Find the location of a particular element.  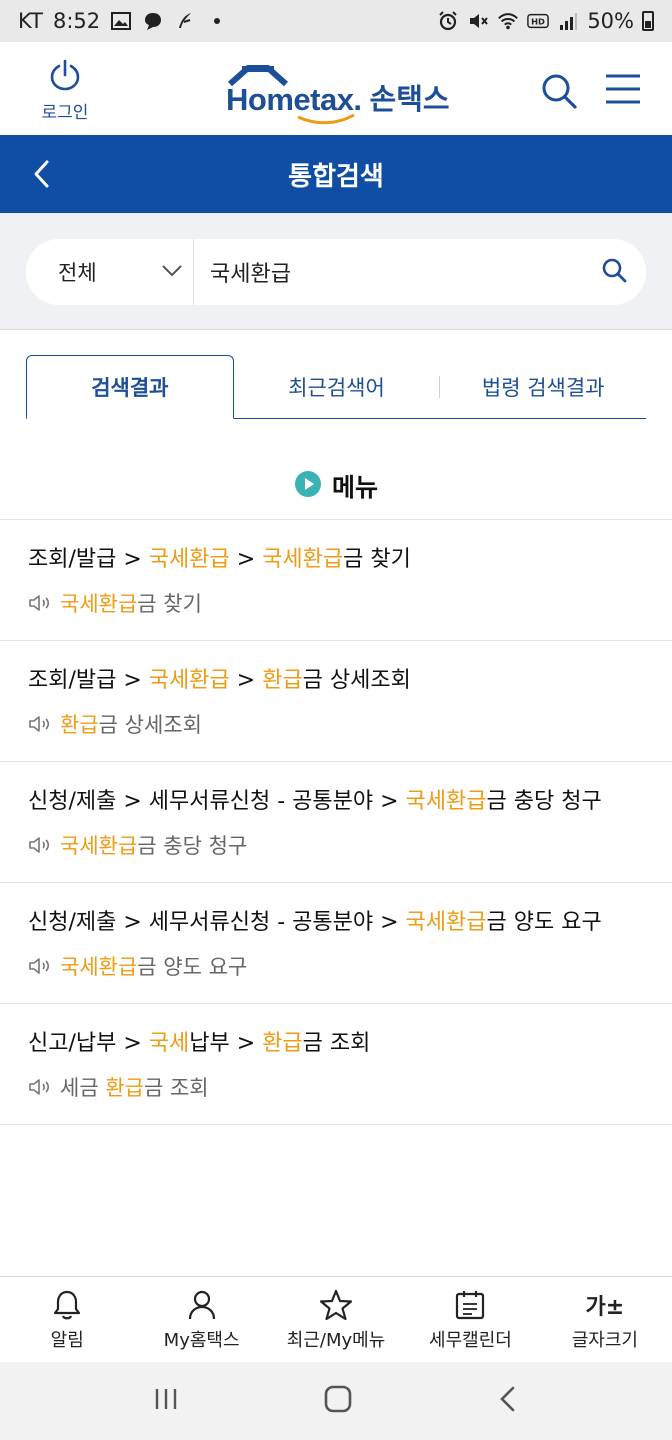

hometax-logo: Hometax. 손택스 is located at coordinates (338, 93).